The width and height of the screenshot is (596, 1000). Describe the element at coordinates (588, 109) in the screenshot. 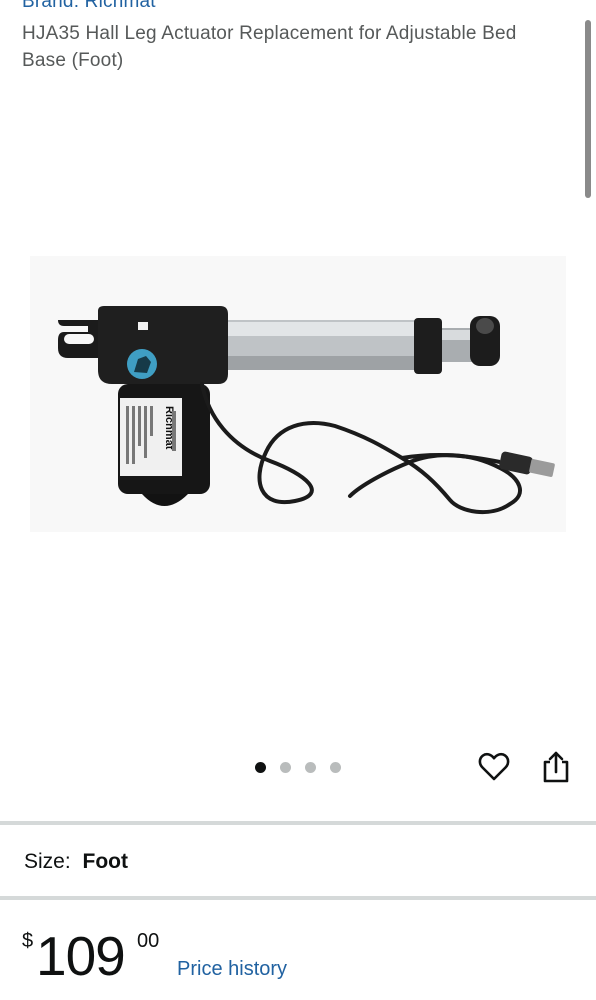

I see `scrollbar` at that location.